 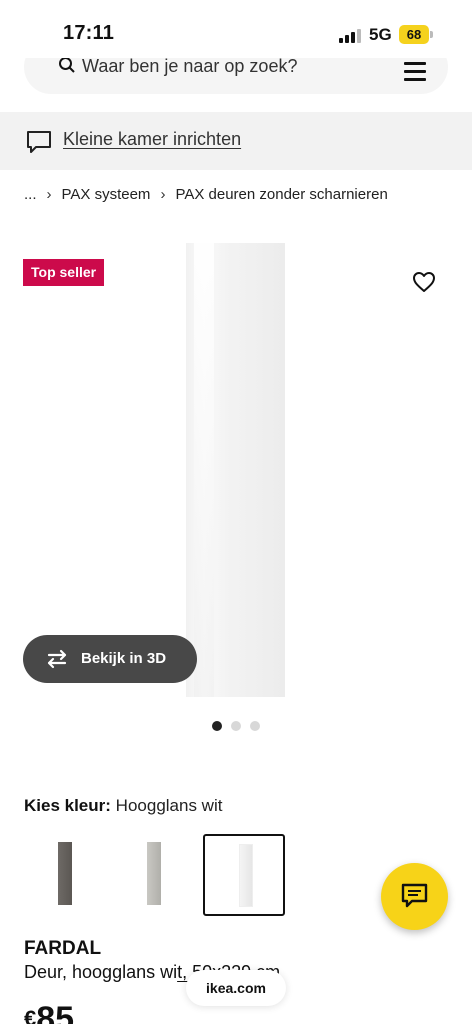 I want to click on product-image, so click(x=235, y=470).